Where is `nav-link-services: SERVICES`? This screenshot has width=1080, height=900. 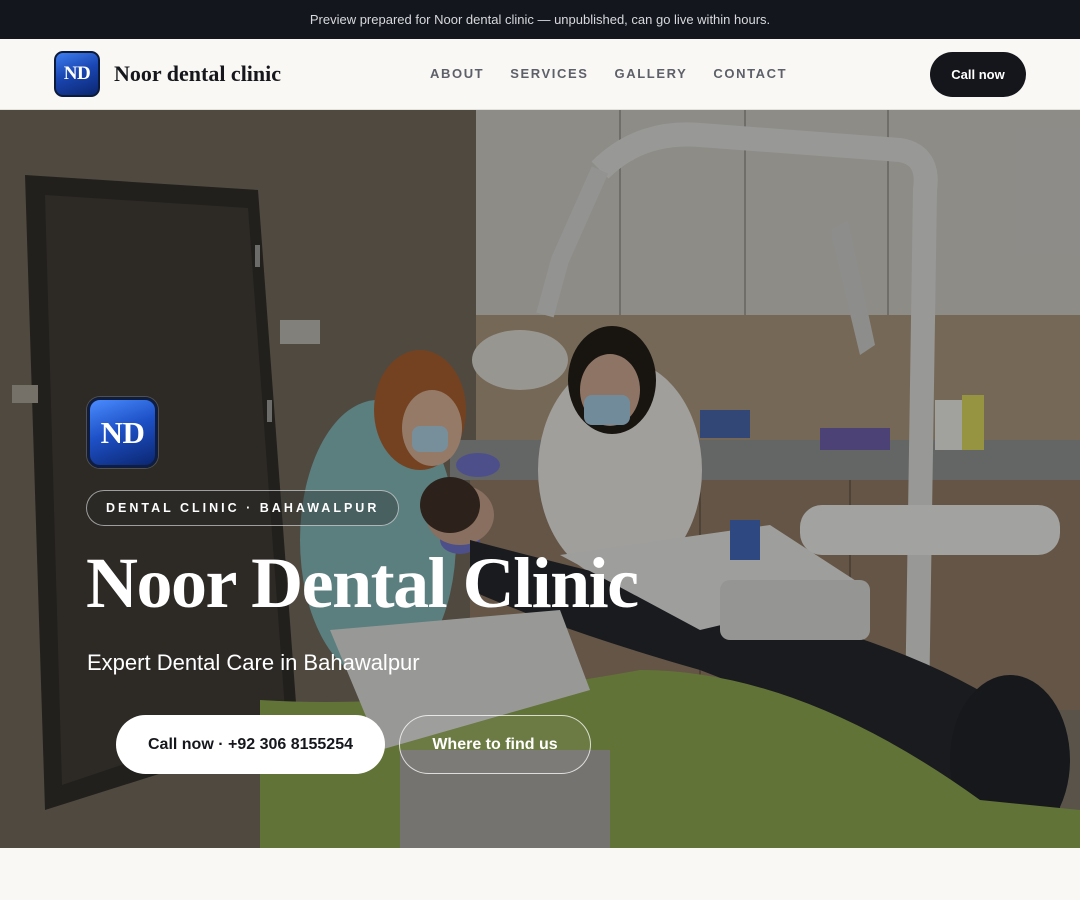
nav-link-services: SERVICES is located at coordinates (549, 73).